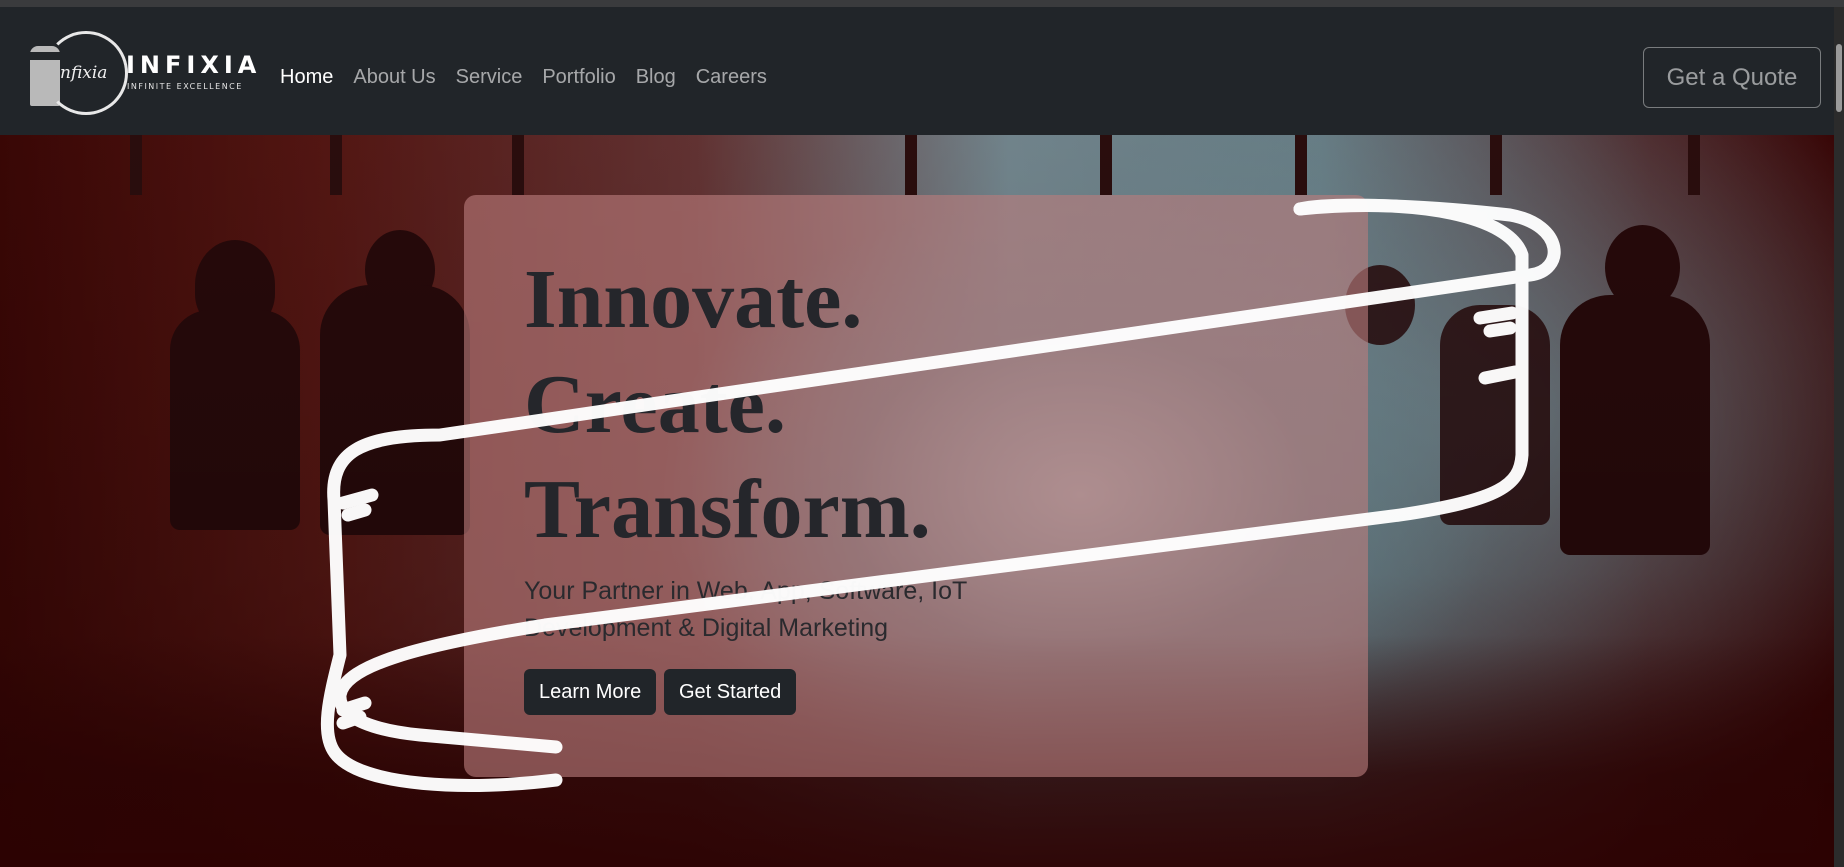  Describe the element at coordinates (1839, 78) in the screenshot. I see `scrollbar-thumb` at that location.